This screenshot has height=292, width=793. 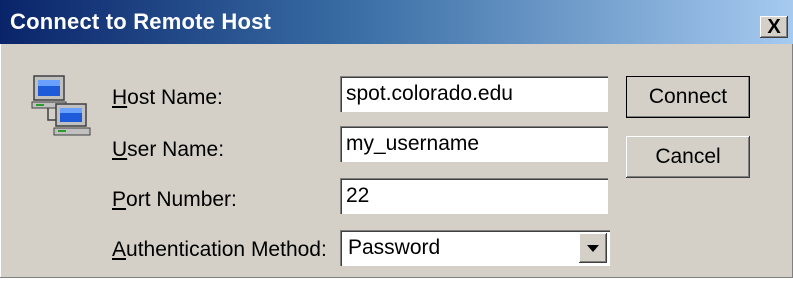 I want to click on network-computers-icon, so click(x=61, y=105).